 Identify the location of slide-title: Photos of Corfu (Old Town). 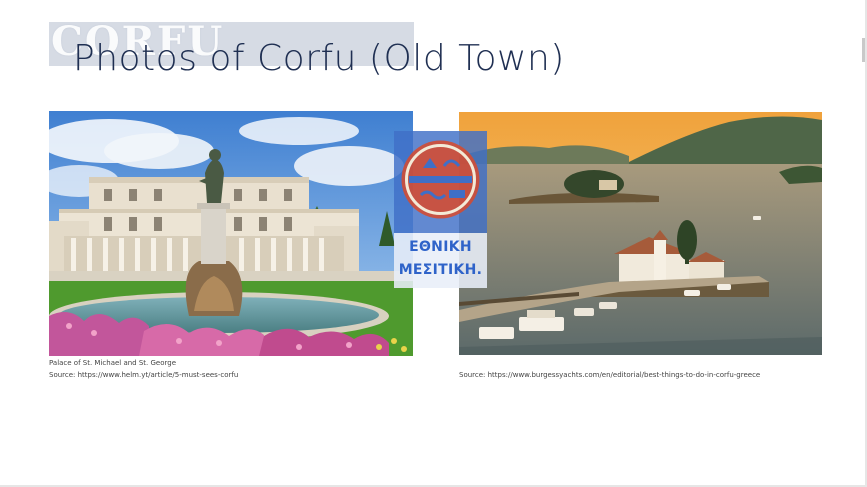
(319, 58).